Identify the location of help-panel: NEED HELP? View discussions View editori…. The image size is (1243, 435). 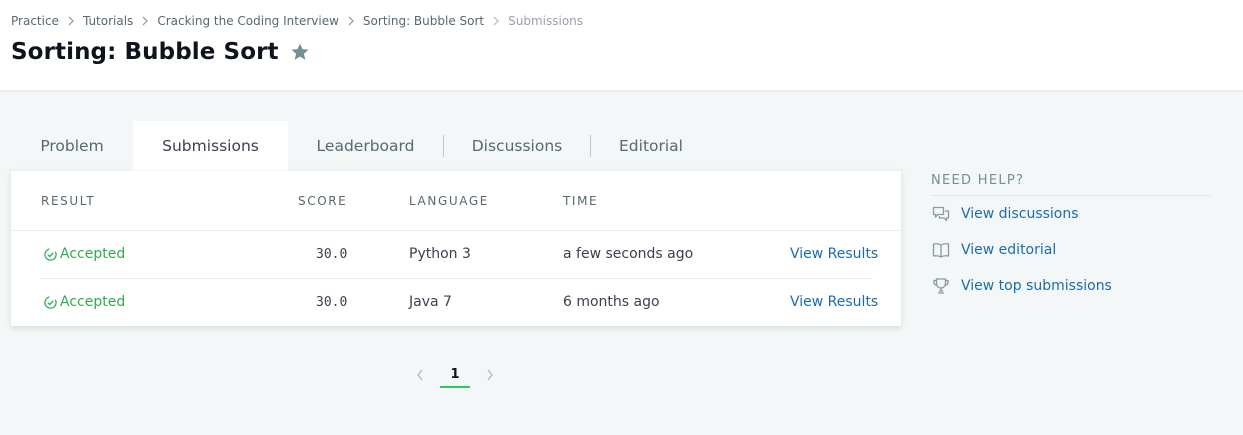
(1071, 238).